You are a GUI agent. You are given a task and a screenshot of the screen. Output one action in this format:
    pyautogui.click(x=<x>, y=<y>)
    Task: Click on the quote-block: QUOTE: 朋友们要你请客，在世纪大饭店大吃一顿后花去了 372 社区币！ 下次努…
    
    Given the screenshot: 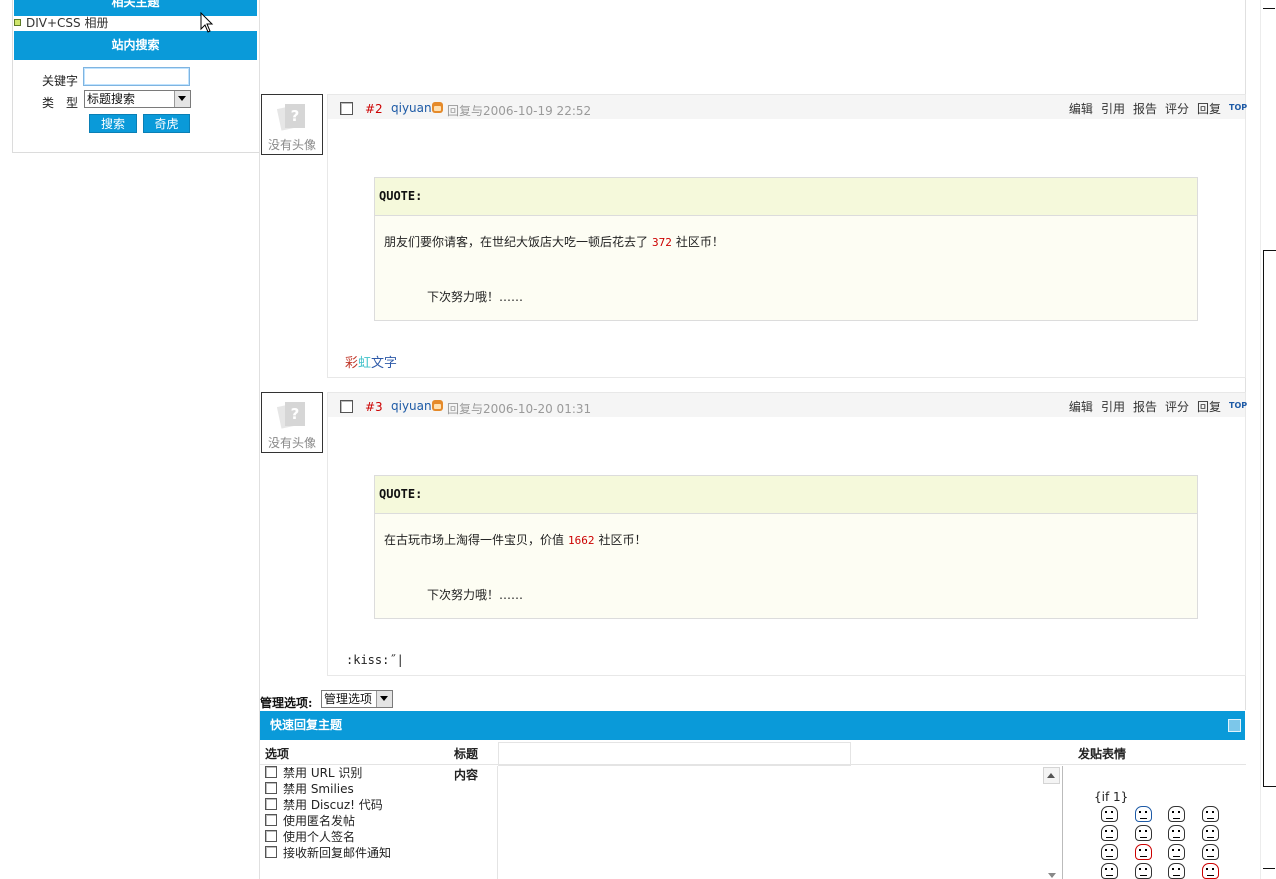 What is the action you would take?
    pyautogui.click(x=786, y=249)
    